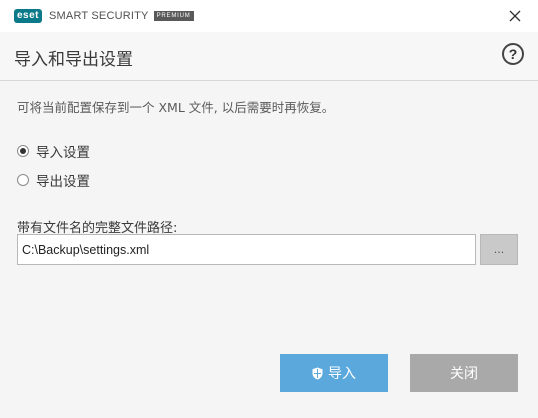  What do you see at coordinates (269, 16) in the screenshot?
I see `title-bar: eset SMART SECURITY PREMIUM` at bounding box center [269, 16].